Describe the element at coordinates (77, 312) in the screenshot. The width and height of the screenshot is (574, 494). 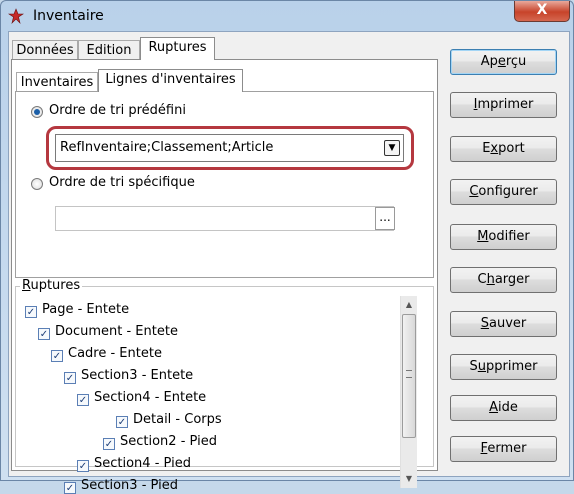
I see `tree-item-page-entete: ✓ Page - Entete` at that location.